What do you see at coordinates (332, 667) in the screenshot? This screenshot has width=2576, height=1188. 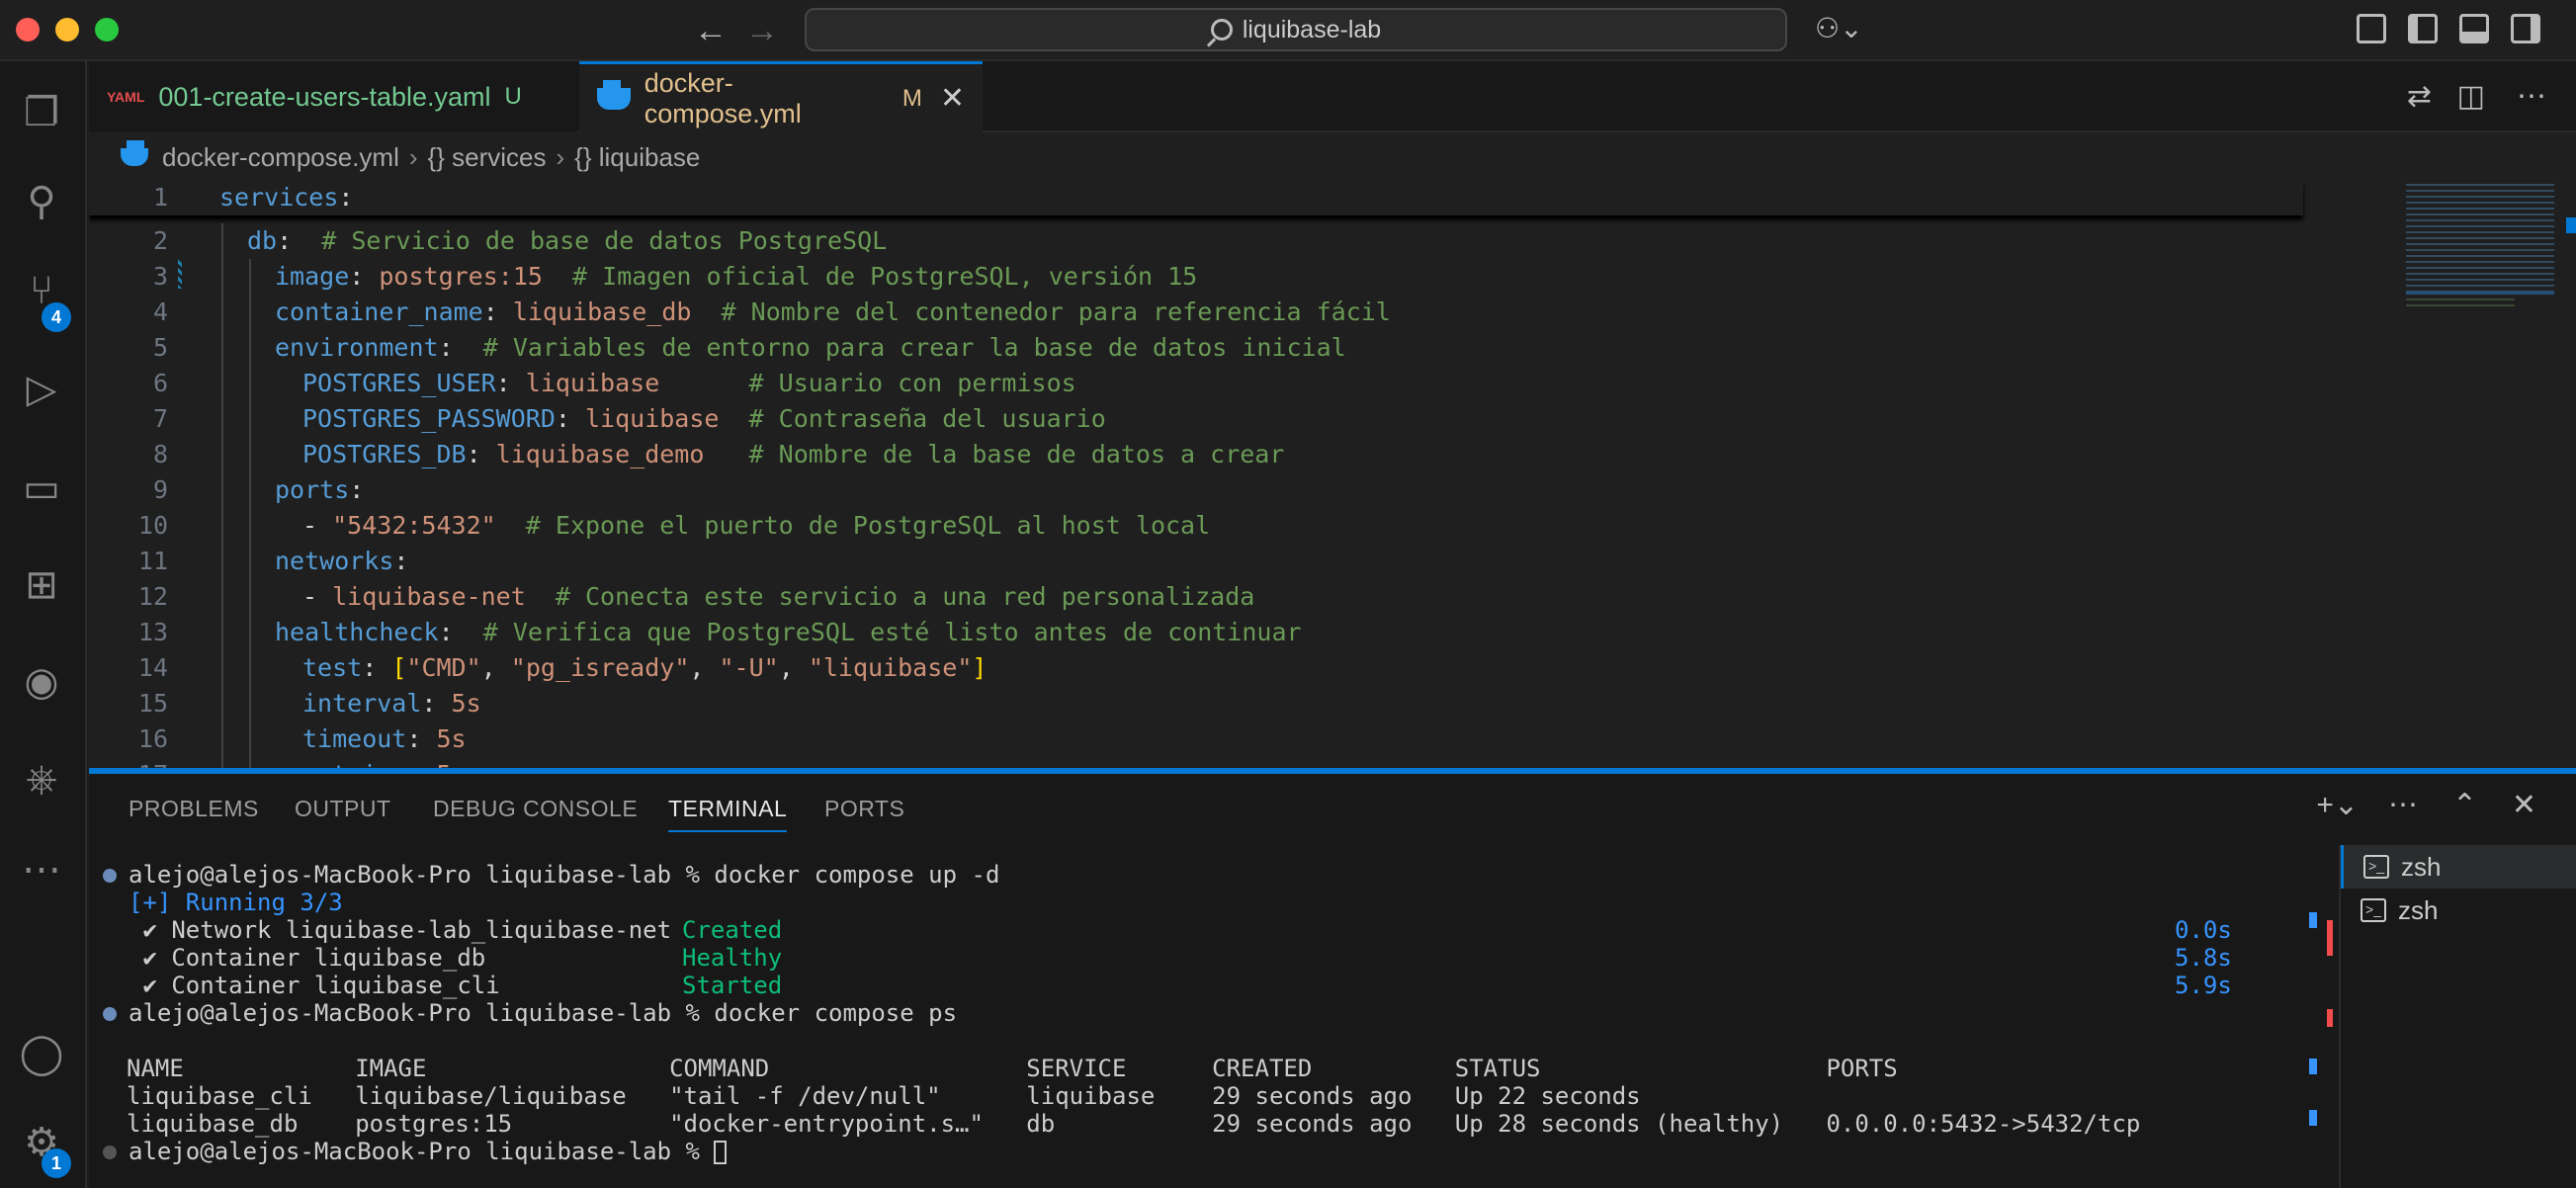 I see `yaml-key: test` at bounding box center [332, 667].